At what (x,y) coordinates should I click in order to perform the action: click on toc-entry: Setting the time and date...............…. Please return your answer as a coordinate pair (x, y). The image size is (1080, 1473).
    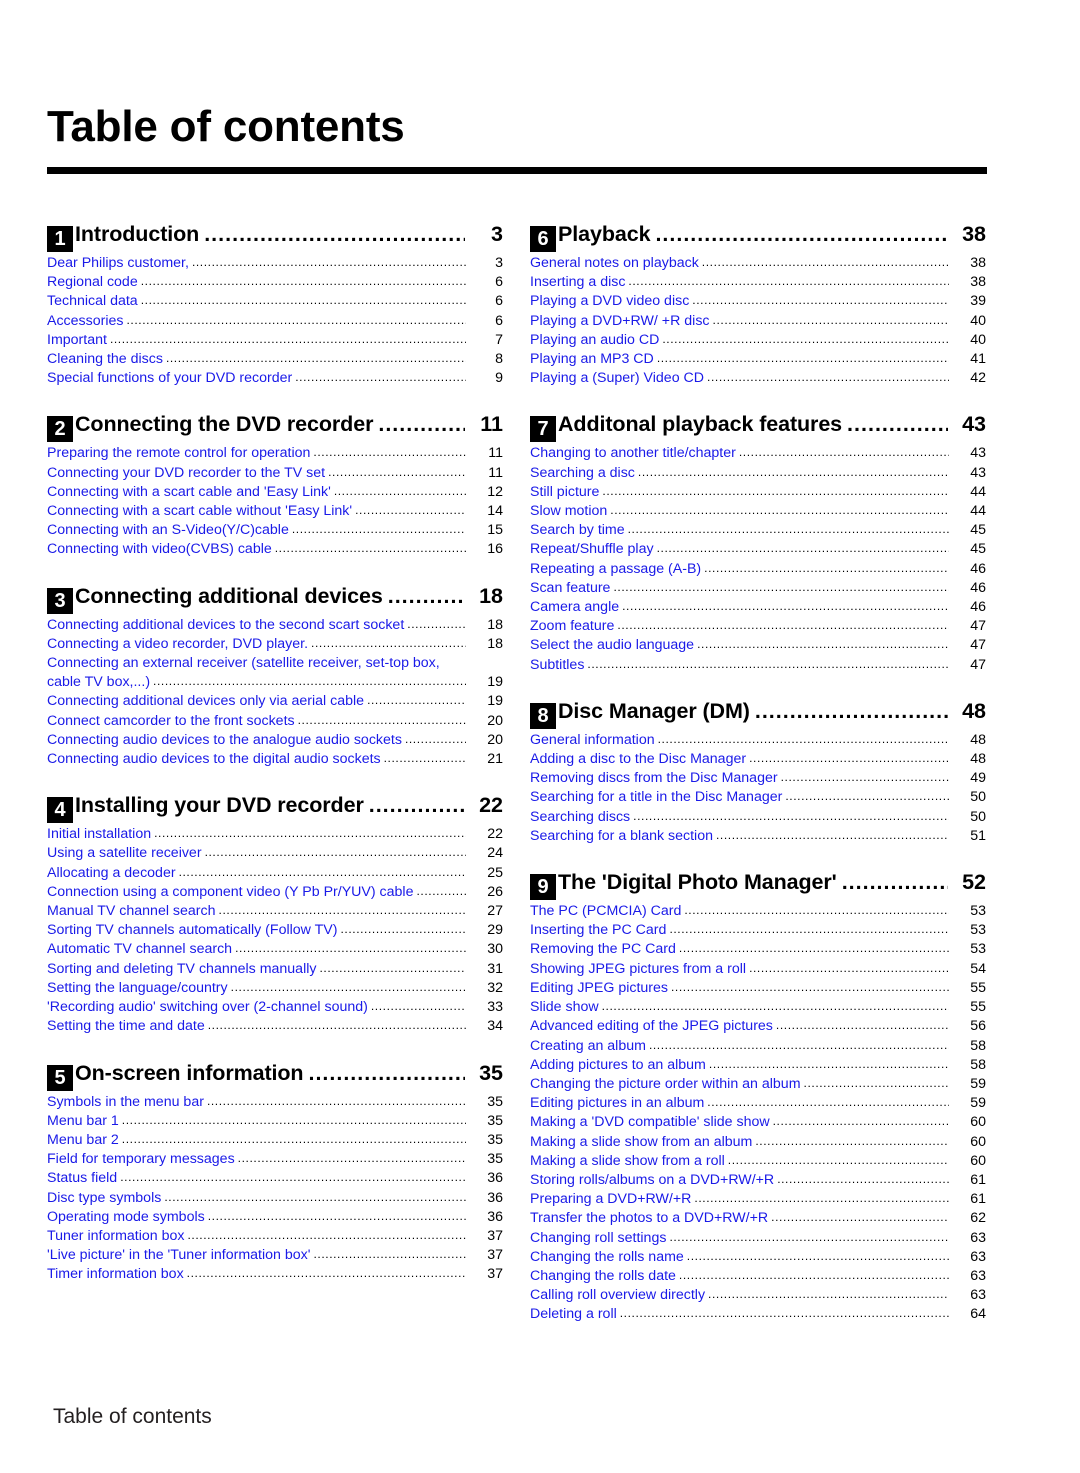
    Looking at the image, I should click on (275, 1026).